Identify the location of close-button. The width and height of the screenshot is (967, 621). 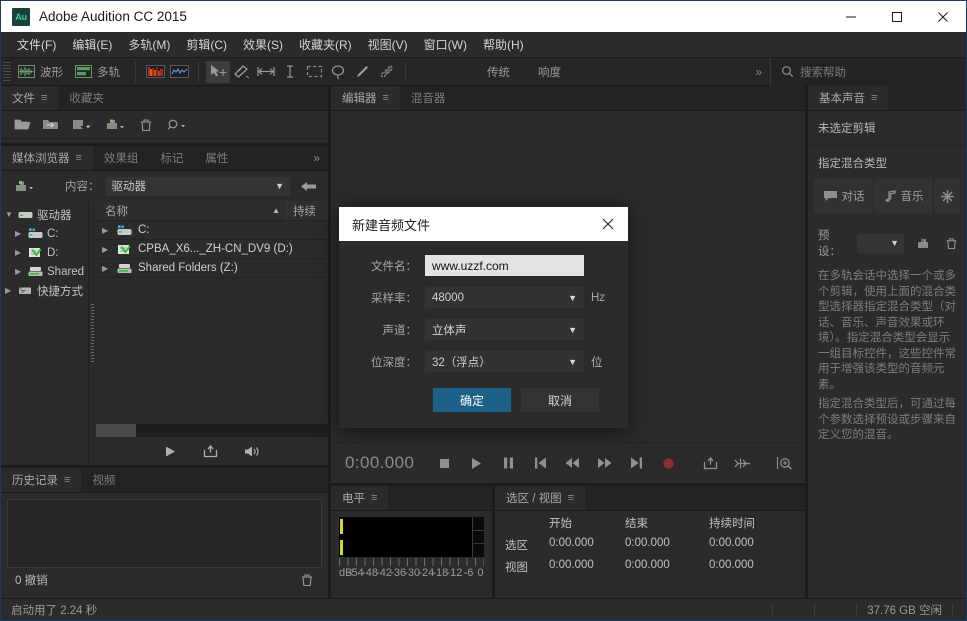
(943, 16).